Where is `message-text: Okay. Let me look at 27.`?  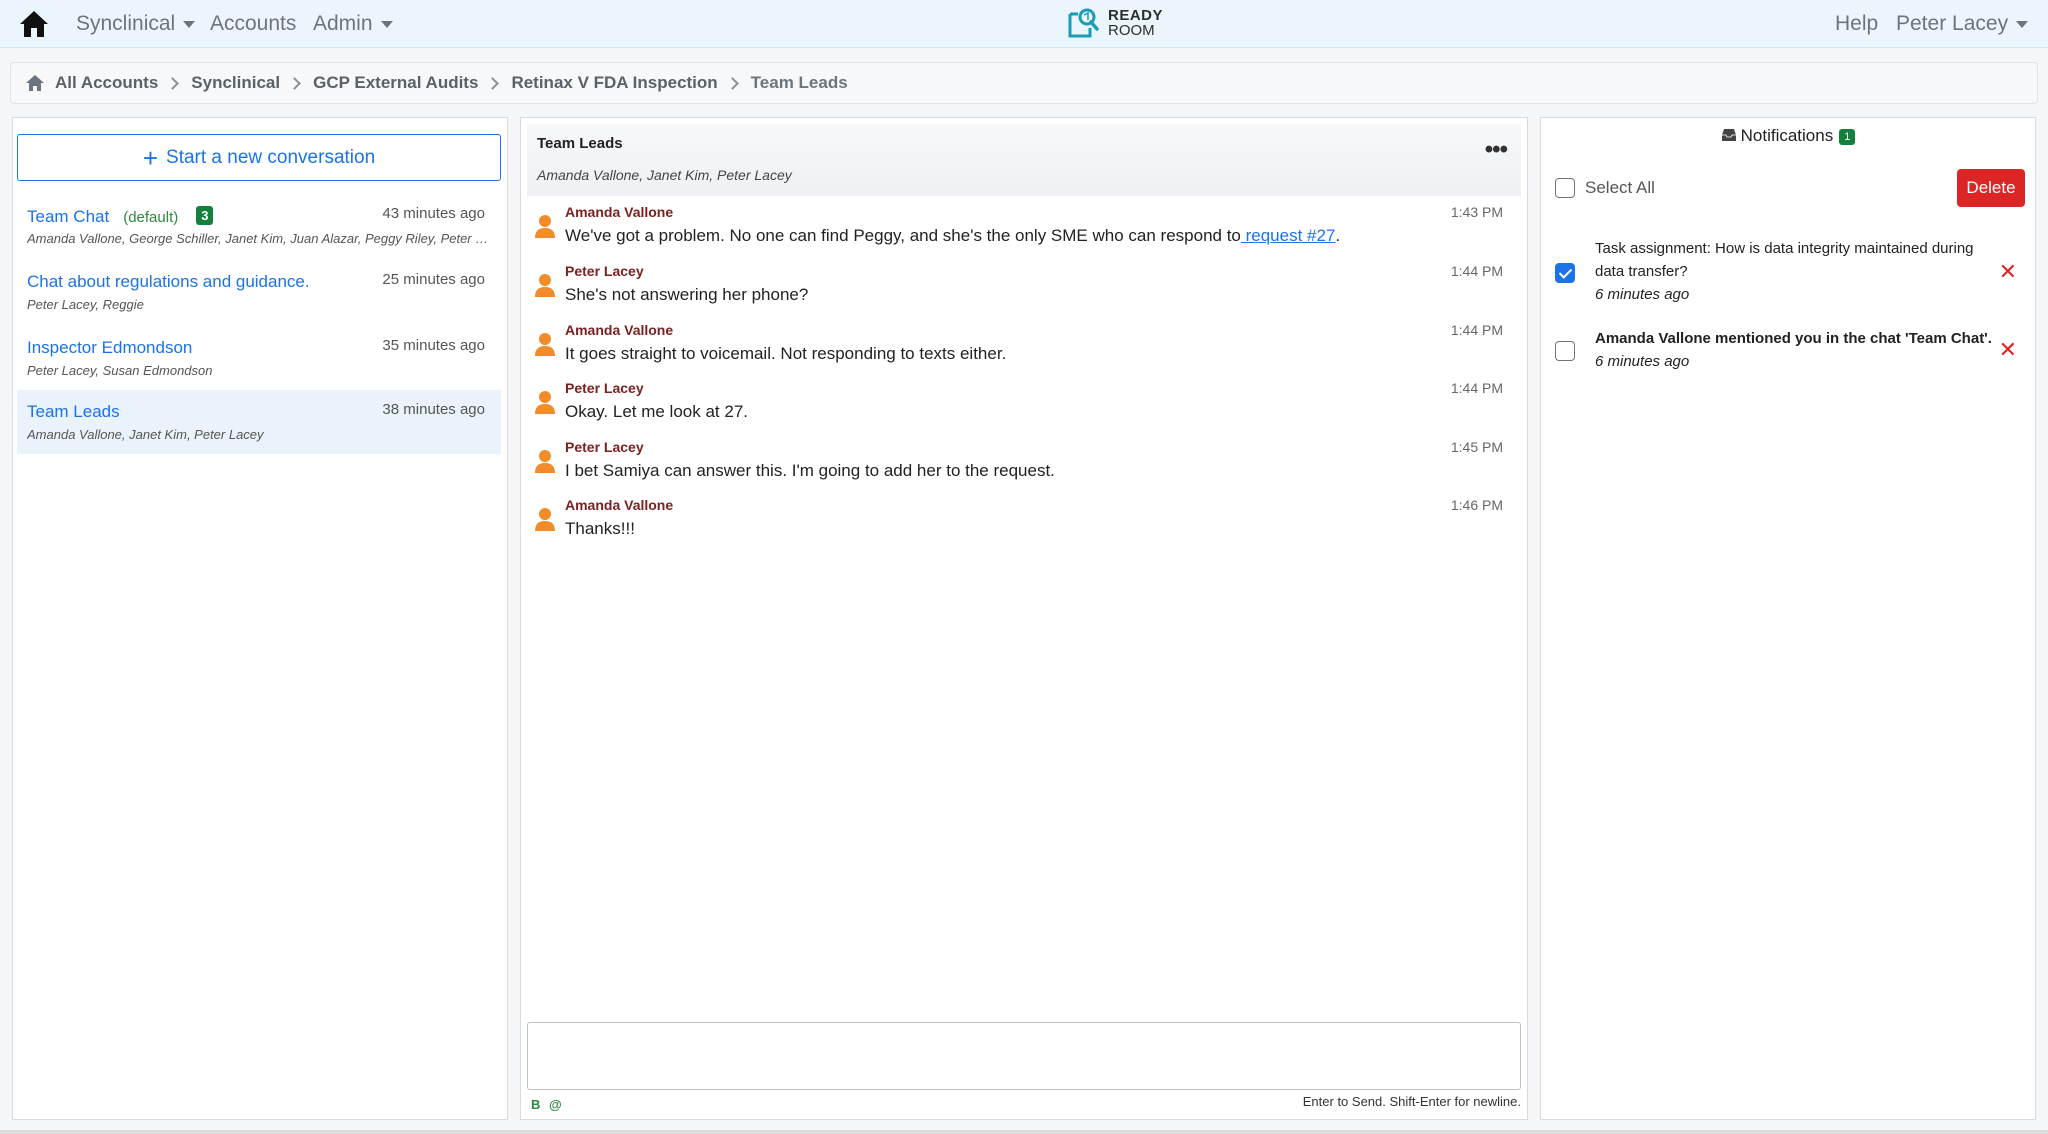
message-text: Okay. Let me look at 27. is located at coordinates (656, 411).